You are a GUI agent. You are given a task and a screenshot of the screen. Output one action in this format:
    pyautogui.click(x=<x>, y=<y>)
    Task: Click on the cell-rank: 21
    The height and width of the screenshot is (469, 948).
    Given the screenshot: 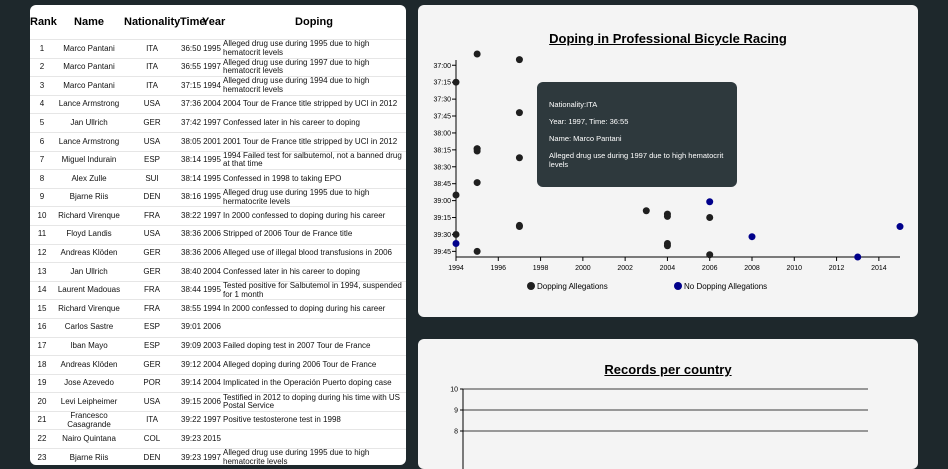 What is the action you would take?
    pyautogui.click(x=42, y=420)
    